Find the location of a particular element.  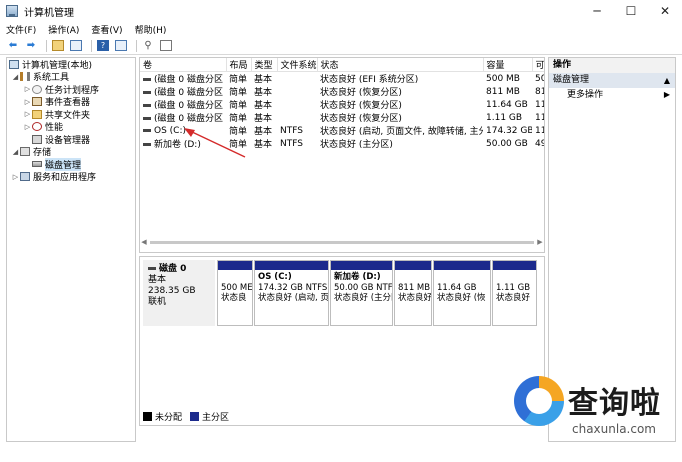

column-capacity: 容量 is located at coordinates (508, 65).